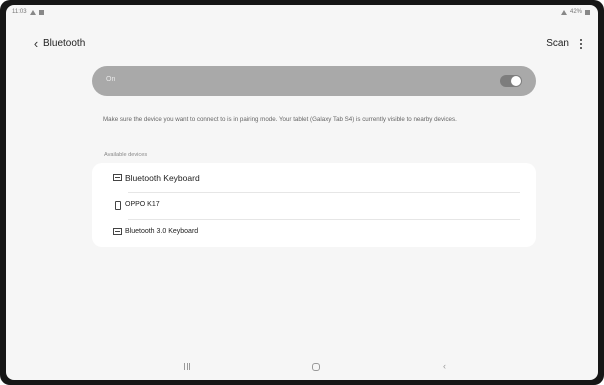  I want to click on status-time: 11:03, so click(19, 12).